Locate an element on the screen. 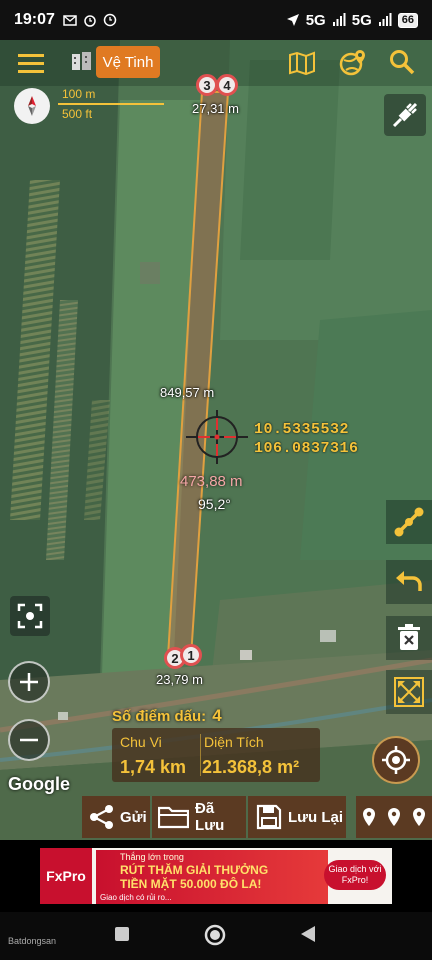 Image resolution: width=432 pixels, height=960 pixels. map-scale: 100 m 500 ft is located at coordinates (112, 104).